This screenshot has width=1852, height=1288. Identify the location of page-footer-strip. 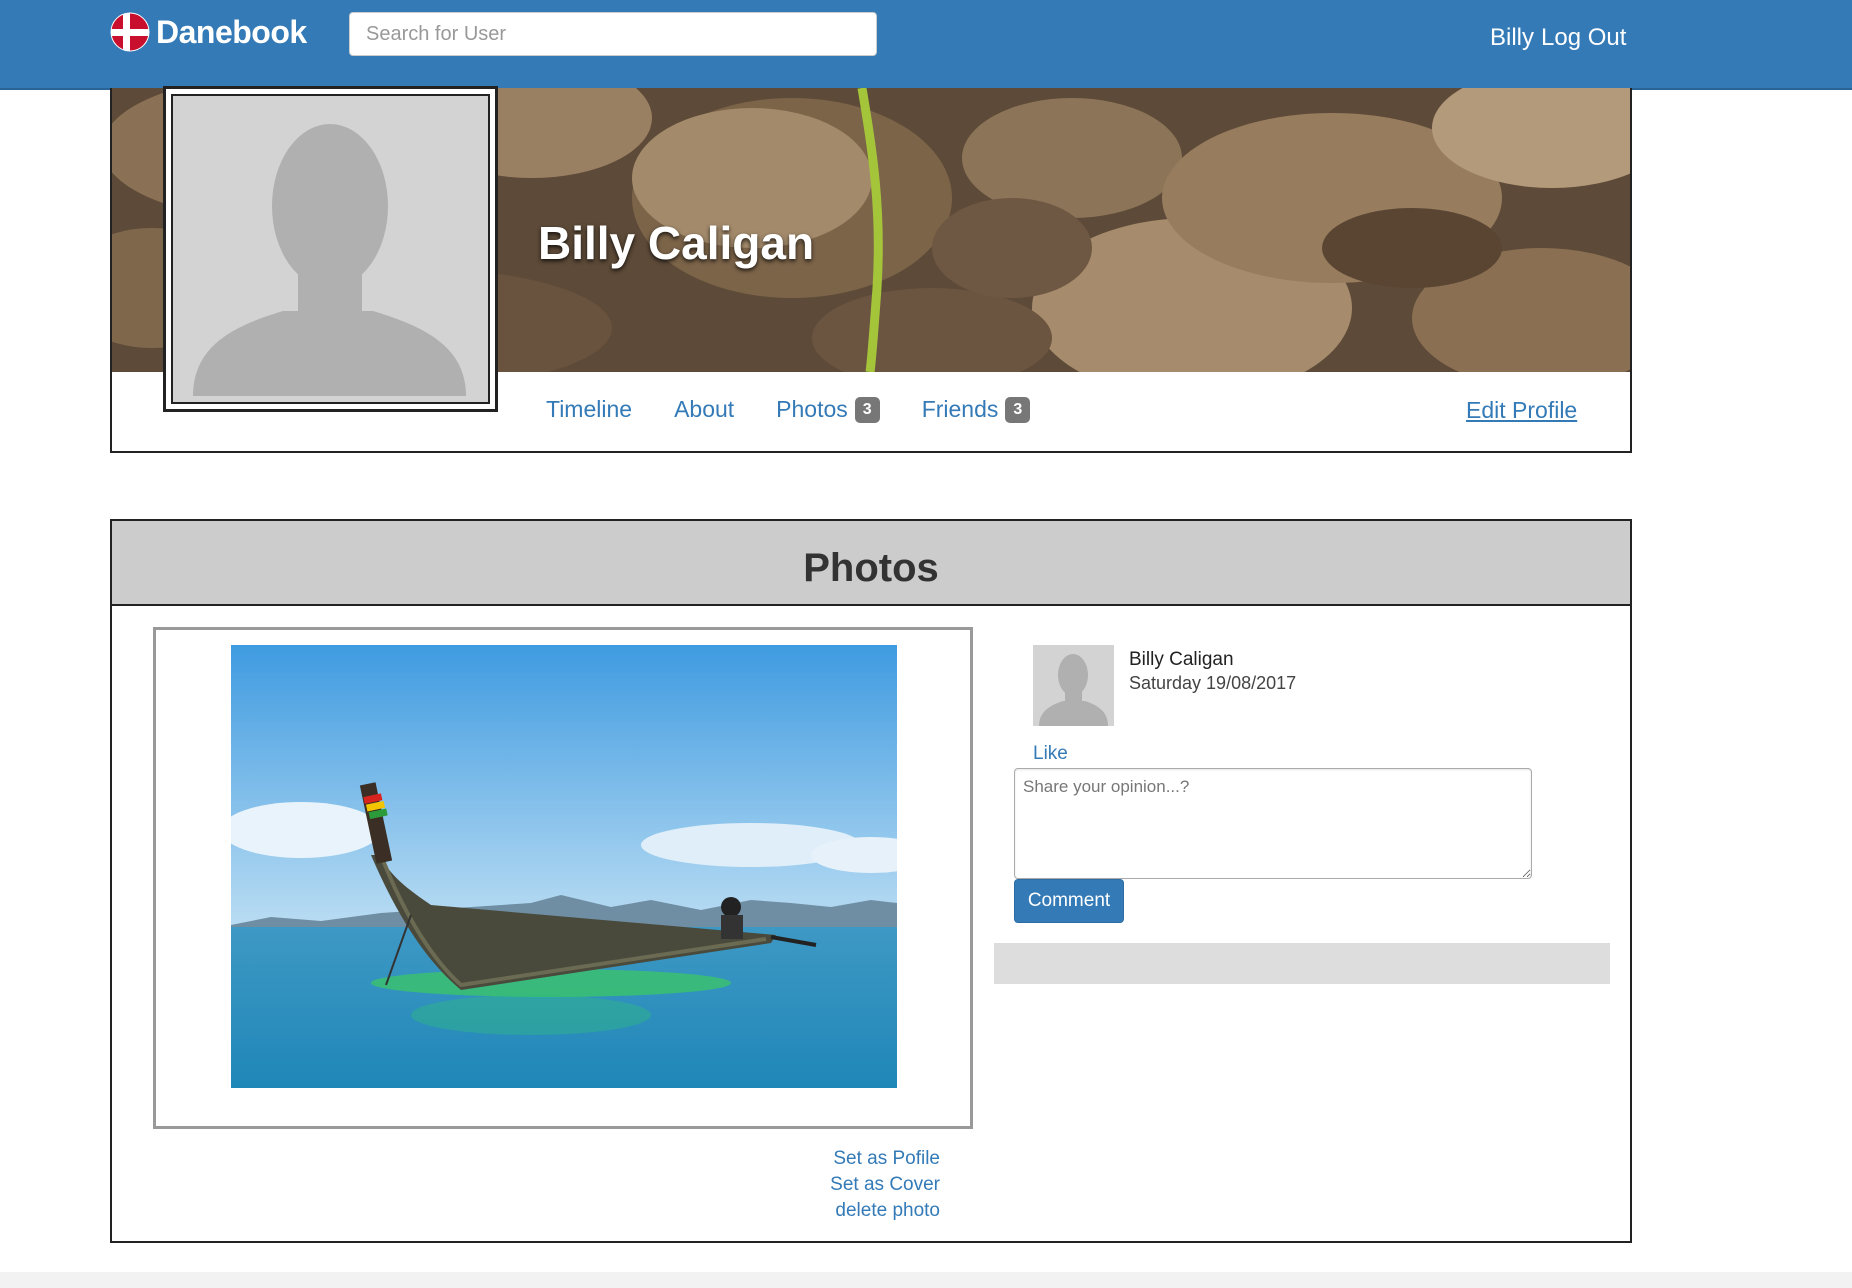
(926, 1280).